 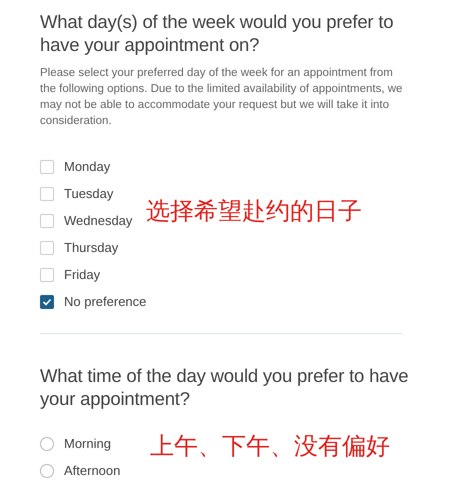 What do you see at coordinates (87, 443) in the screenshot?
I see `radio-label: Morning` at bounding box center [87, 443].